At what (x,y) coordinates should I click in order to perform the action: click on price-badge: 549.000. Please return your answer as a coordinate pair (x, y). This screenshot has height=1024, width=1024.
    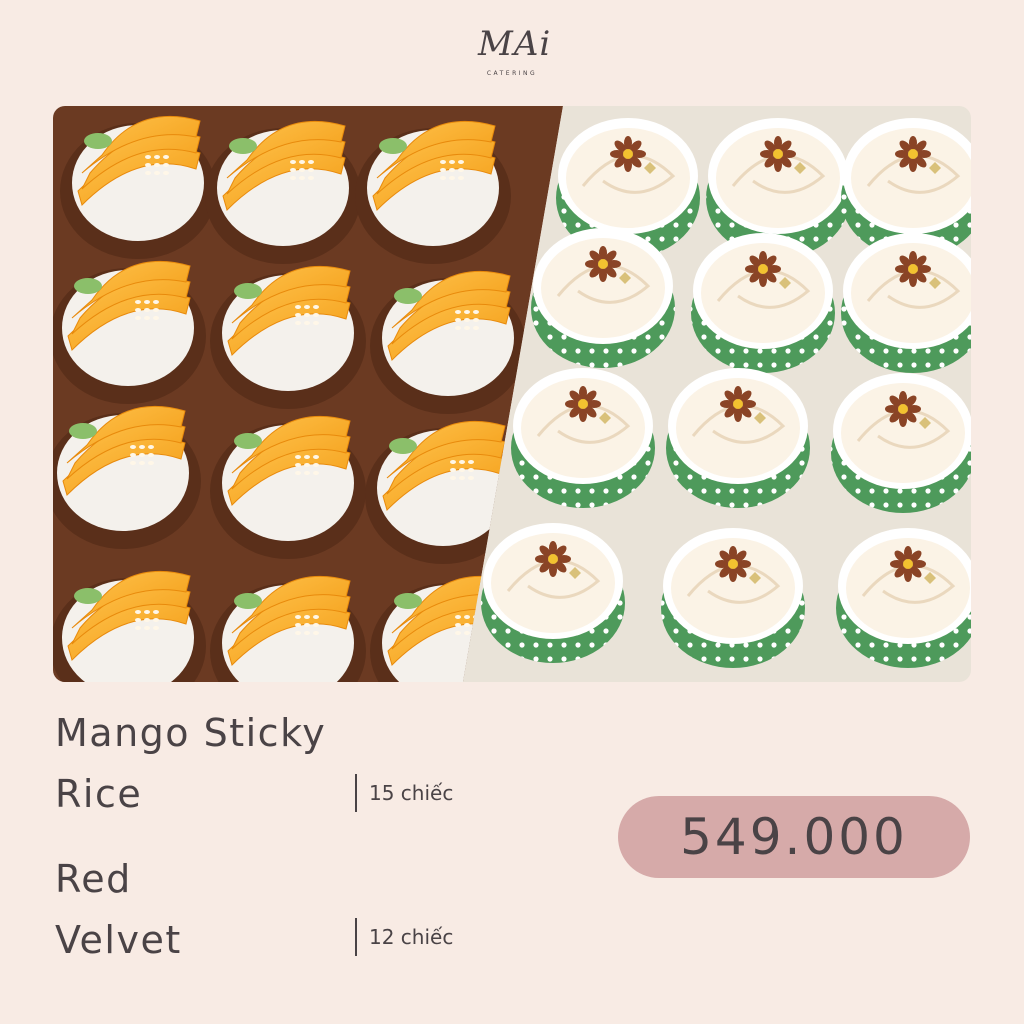
    Looking at the image, I should click on (794, 837).